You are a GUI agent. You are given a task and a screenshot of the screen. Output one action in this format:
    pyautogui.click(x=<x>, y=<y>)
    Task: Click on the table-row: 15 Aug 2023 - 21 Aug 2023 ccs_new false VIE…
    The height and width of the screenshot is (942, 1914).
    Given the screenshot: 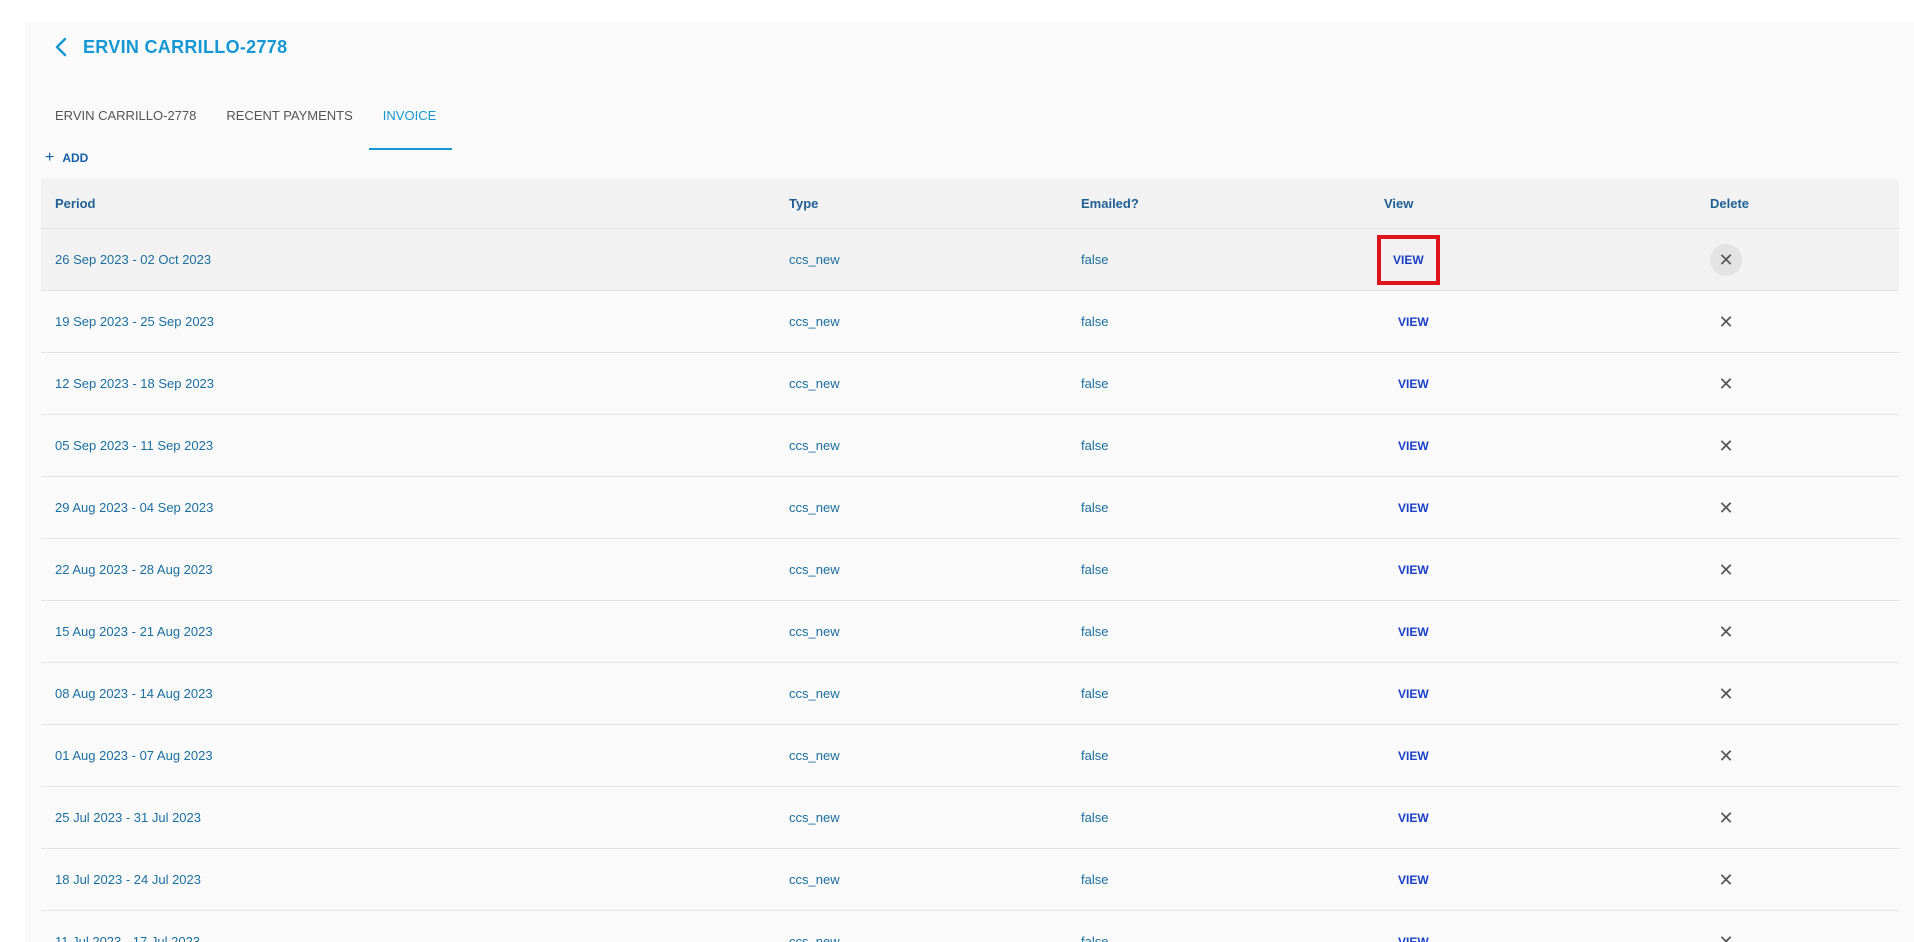 What is the action you would take?
    pyautogui.click(x=970, y=632)
    